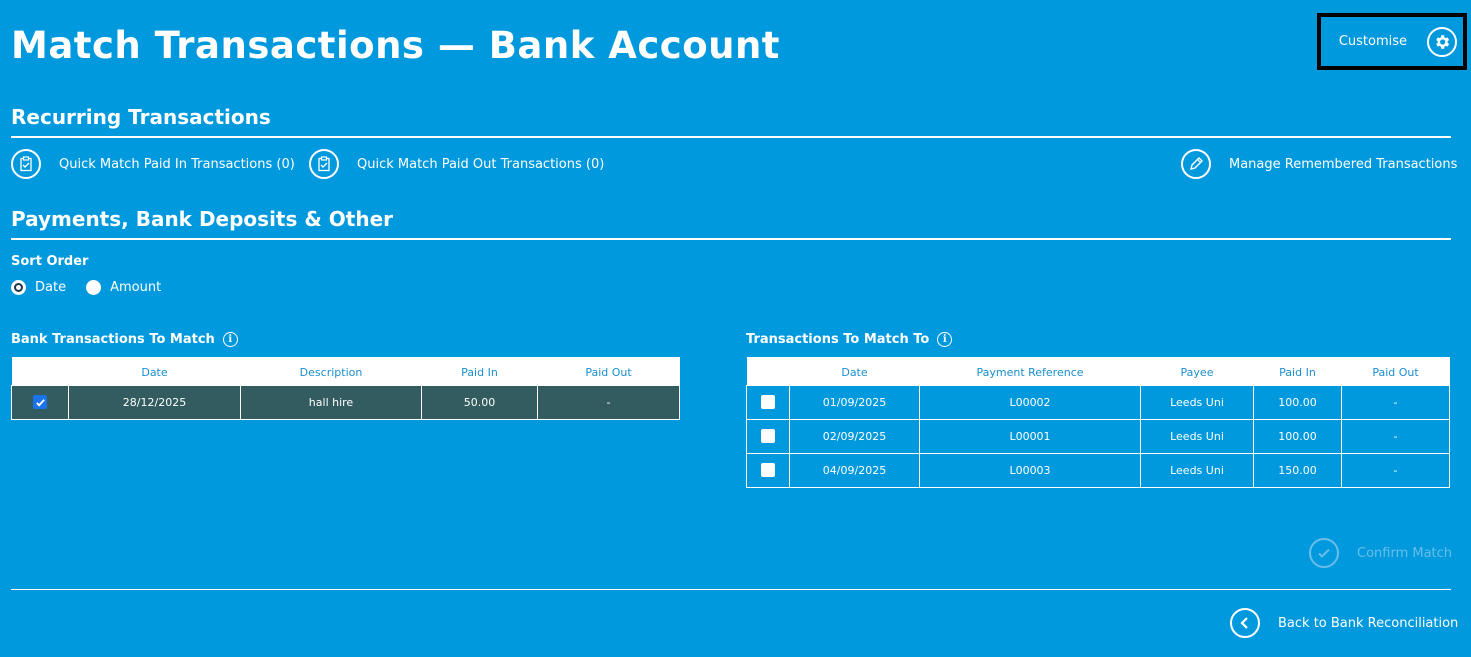  Describe the element at coordinates (141, 117) in the screenshot. I see `recurring-title: Recurring Transactions` at that location.